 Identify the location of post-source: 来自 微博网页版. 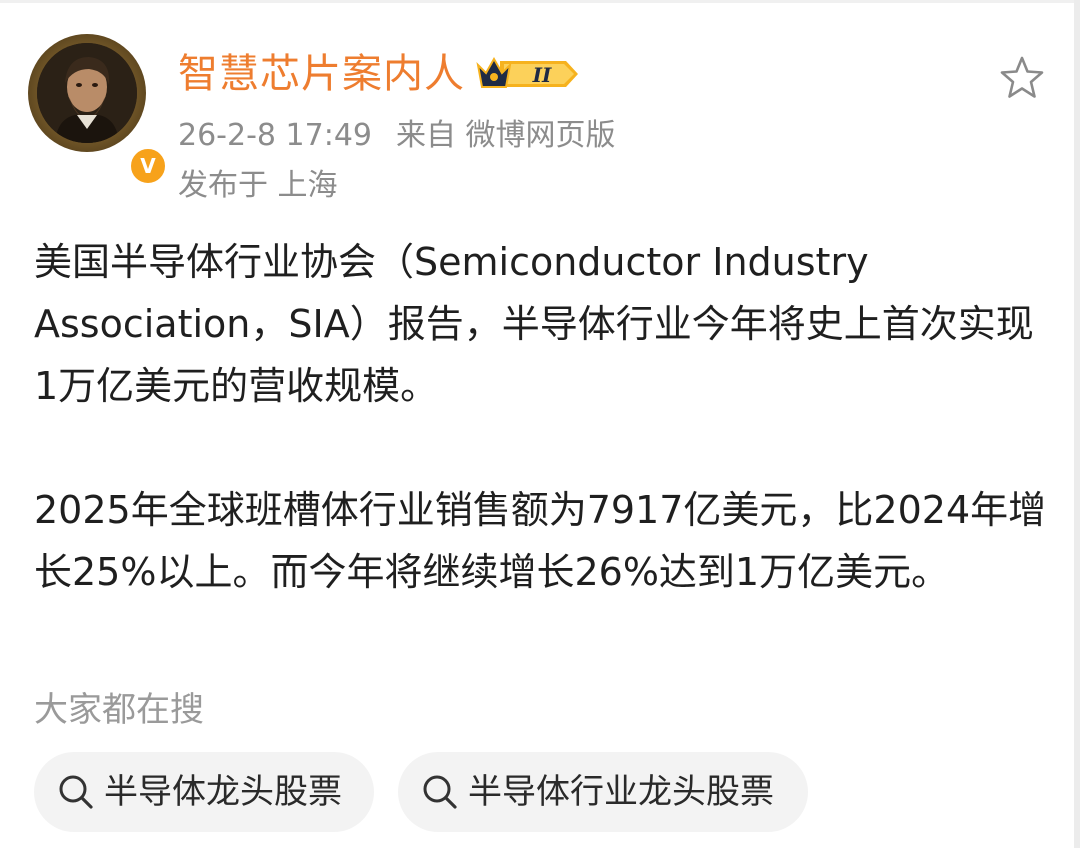
(506, 135).